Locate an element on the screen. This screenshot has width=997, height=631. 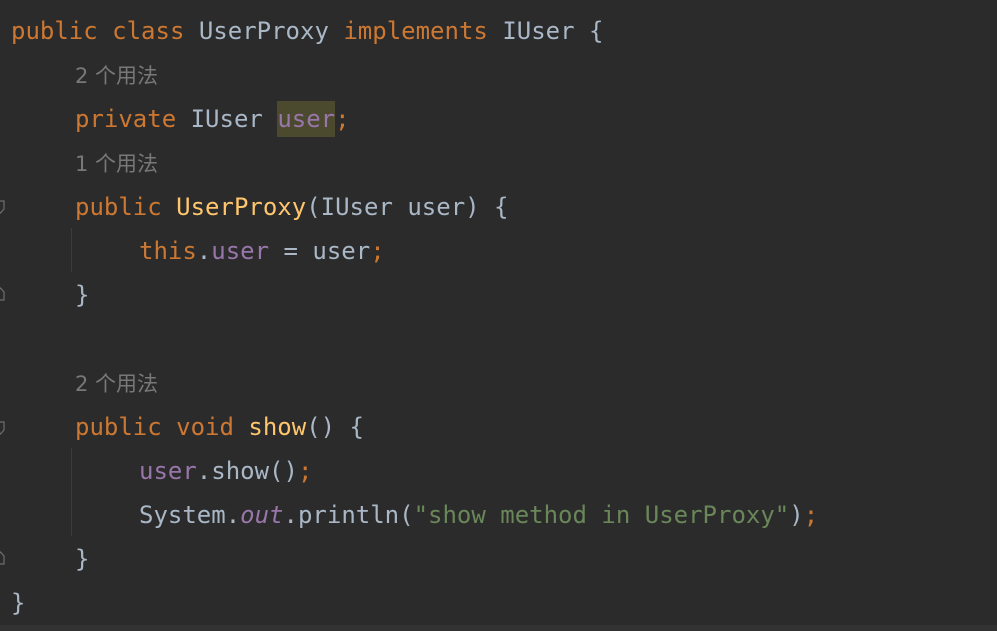
constructor-name: UserProxy is located at coordinates (241, 207).